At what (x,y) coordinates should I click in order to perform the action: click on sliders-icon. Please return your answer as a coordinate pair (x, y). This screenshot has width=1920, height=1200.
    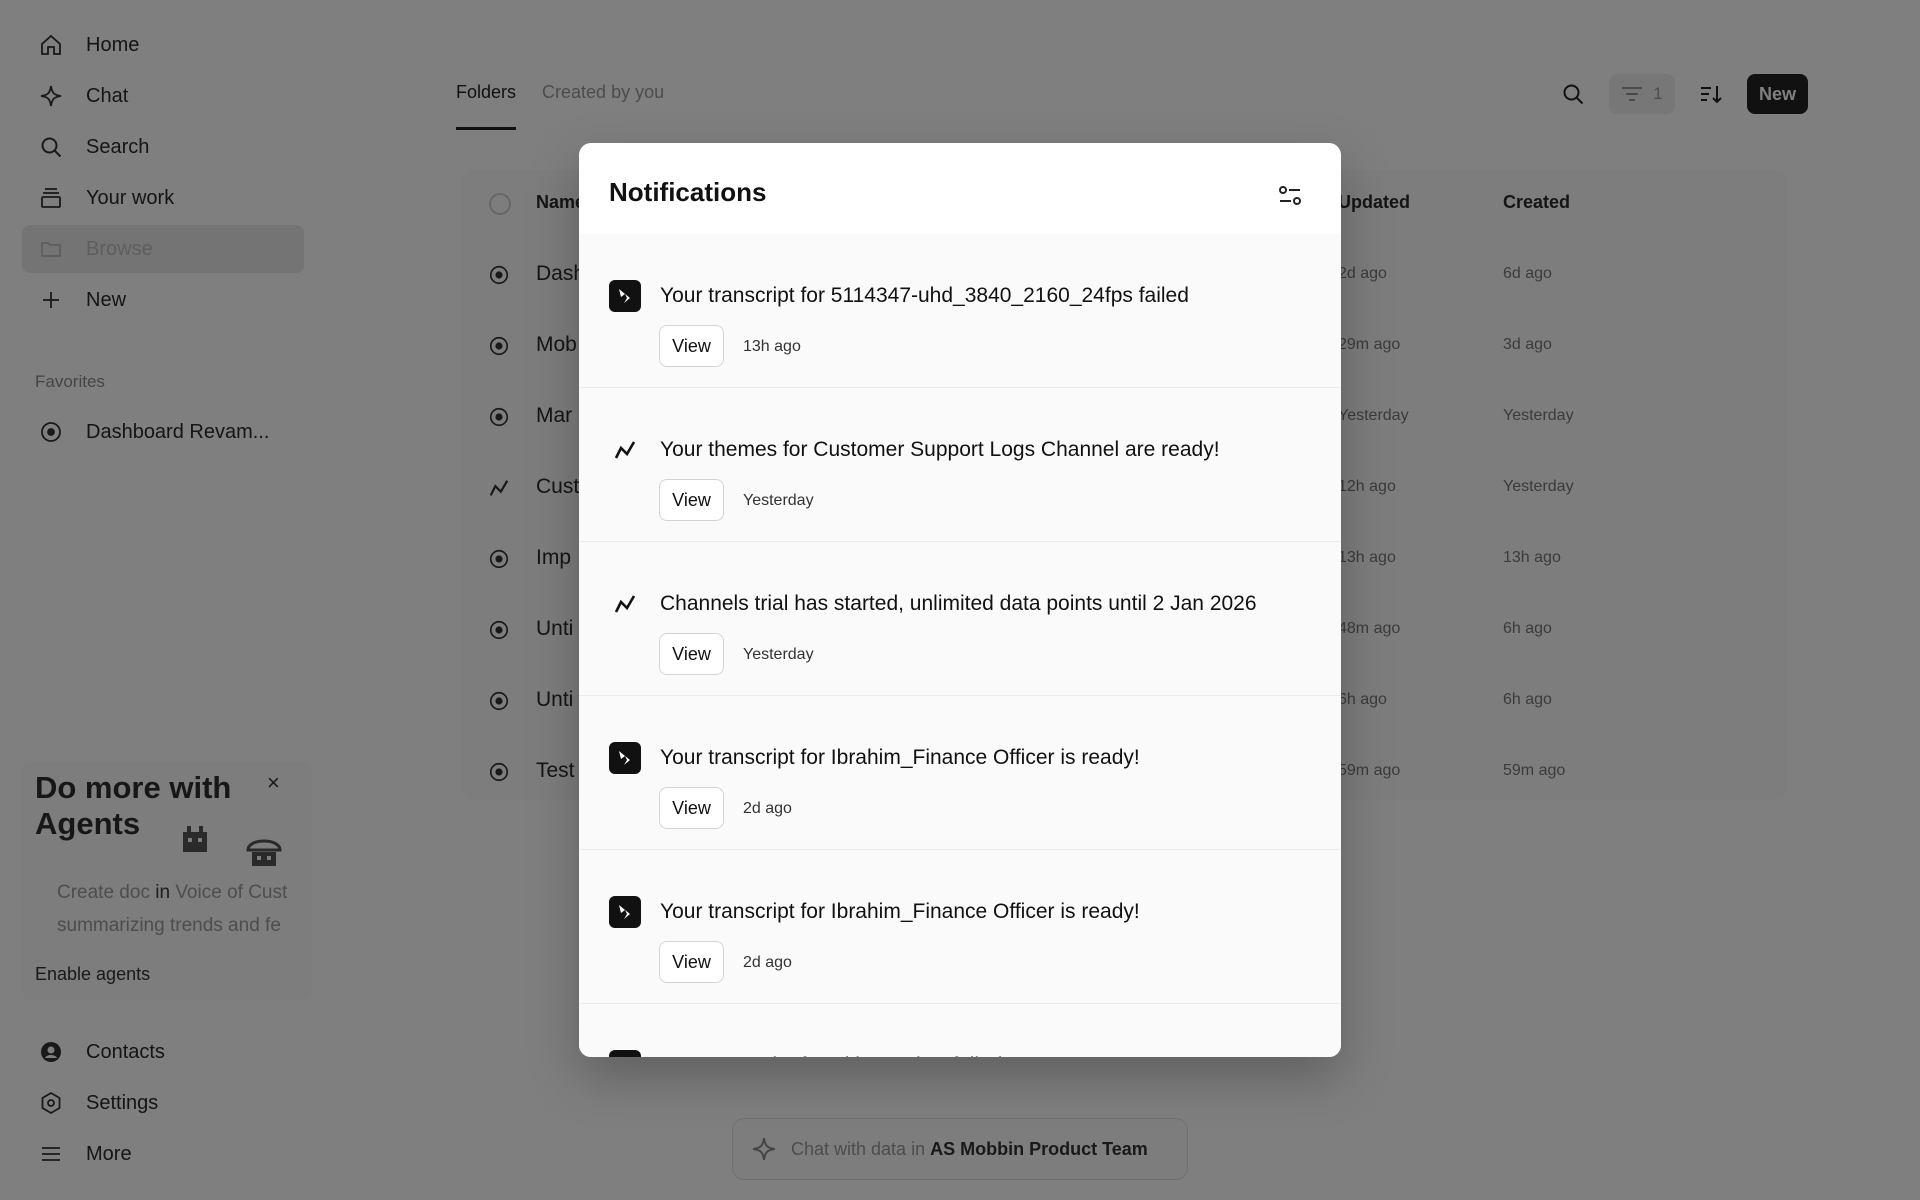
    Looking at the image, I should click on (1290, 195).